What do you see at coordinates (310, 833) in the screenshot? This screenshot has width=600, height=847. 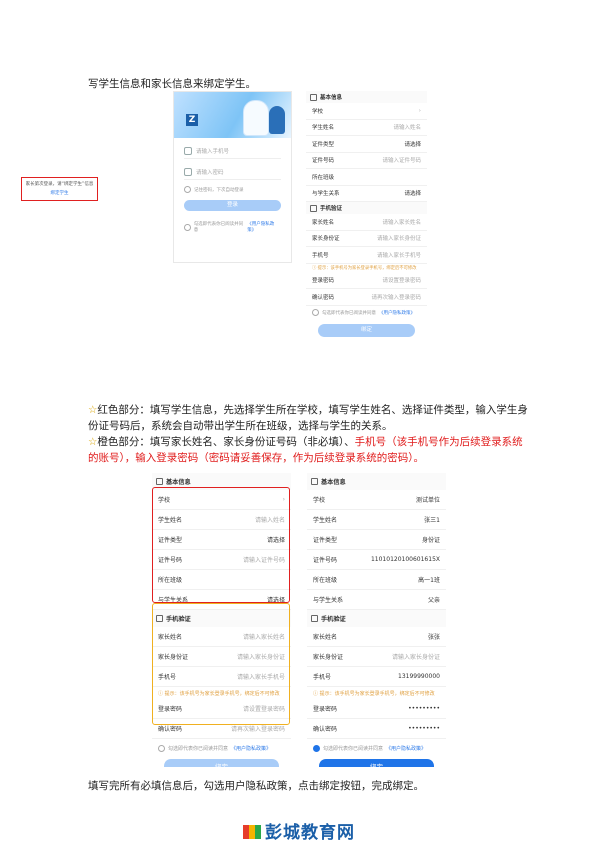 I see `brand-name: 彭城教育网` at bounding box center [310, 833].